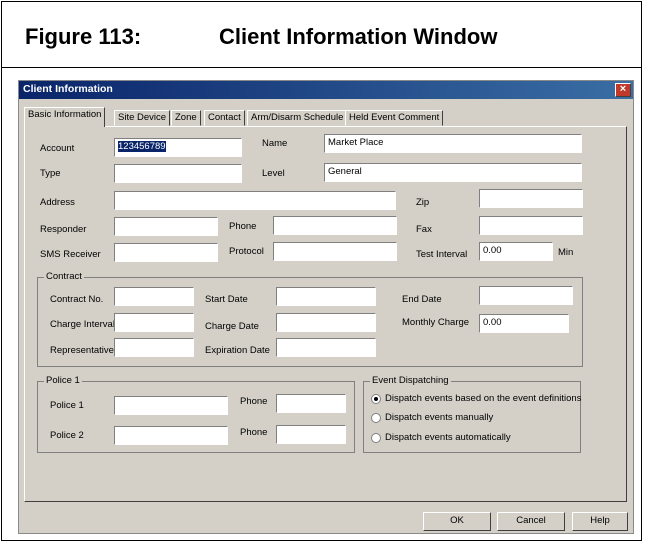 Image resolution: width=645 pixels, height=543 pixels. I want to click on test-interval-label: Test Interval, so click(442, 254).